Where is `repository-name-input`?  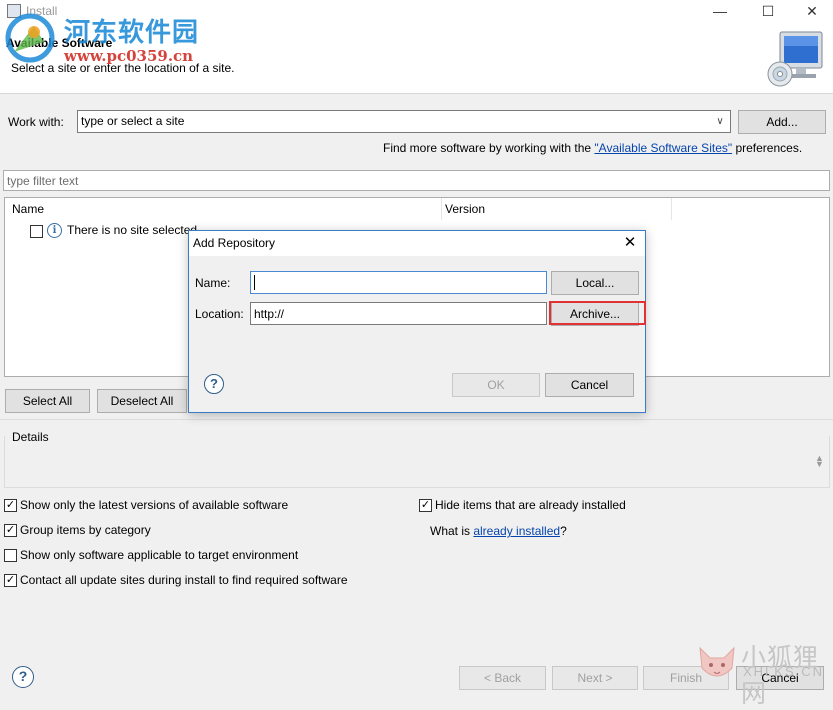 repository-name-input is located at coordinates (398, 282).